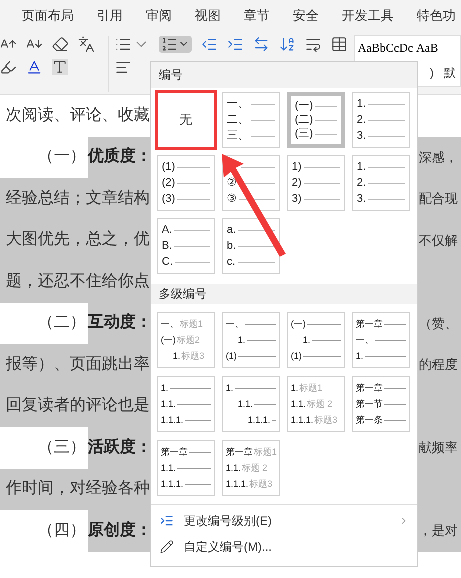  What do you see at coordinates (186, 468) in the screenshot?
I see `multilevel-option: 第一章 1.1. 1.1.1.` at bounding box center [186, 468].